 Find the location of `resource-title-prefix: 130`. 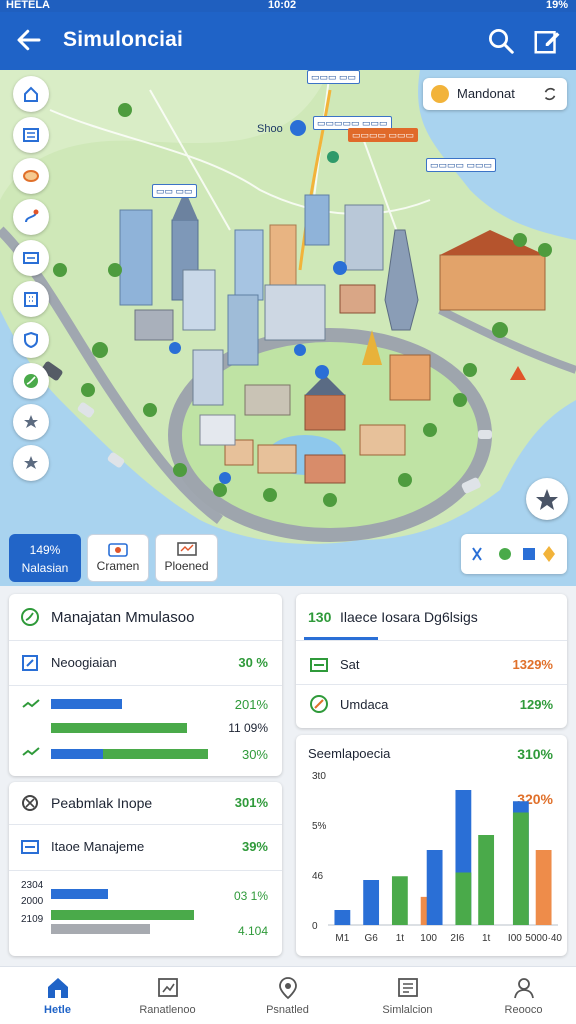

resource-title-prefix: 130 is located at coordinates (320, 617).